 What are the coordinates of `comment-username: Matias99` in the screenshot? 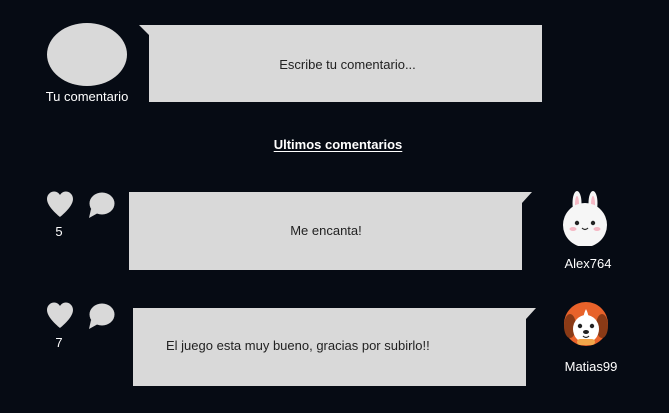 It's located at (591, 366).